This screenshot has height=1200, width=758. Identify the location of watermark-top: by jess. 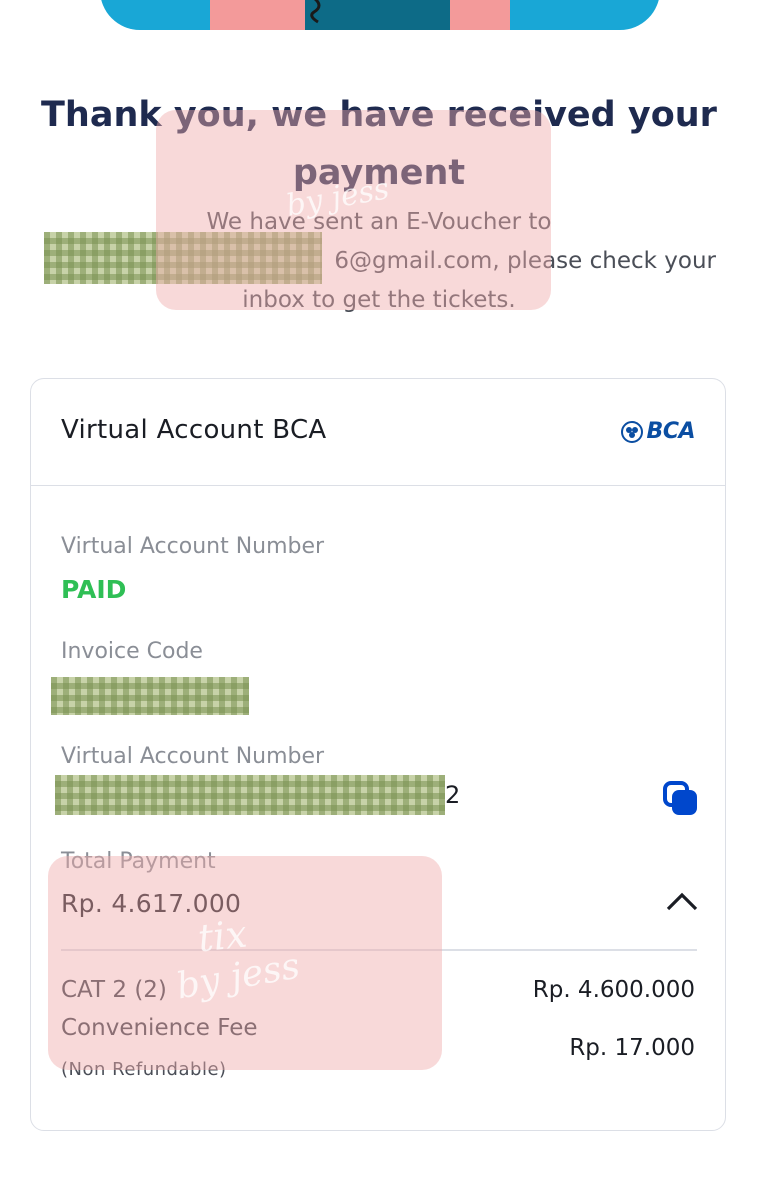
(353, 210).